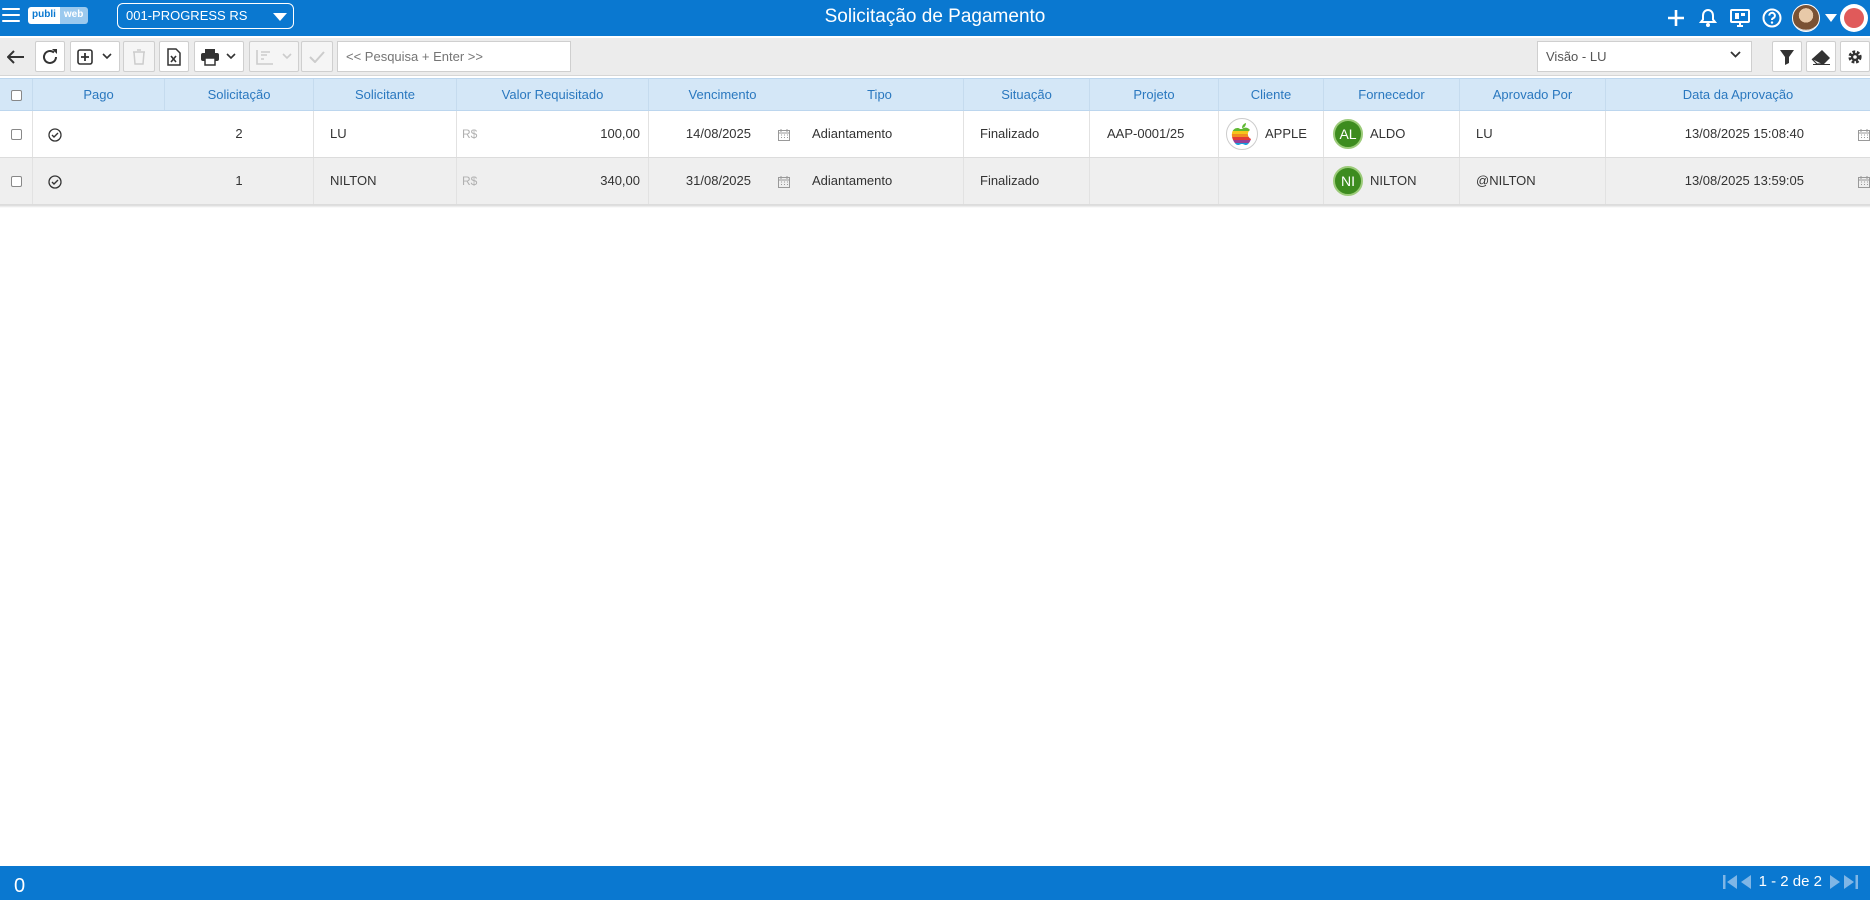 The width and height of the screenshot is (1870, 900). I want to click on solicitacao-cell: 2, so click(239, 134).